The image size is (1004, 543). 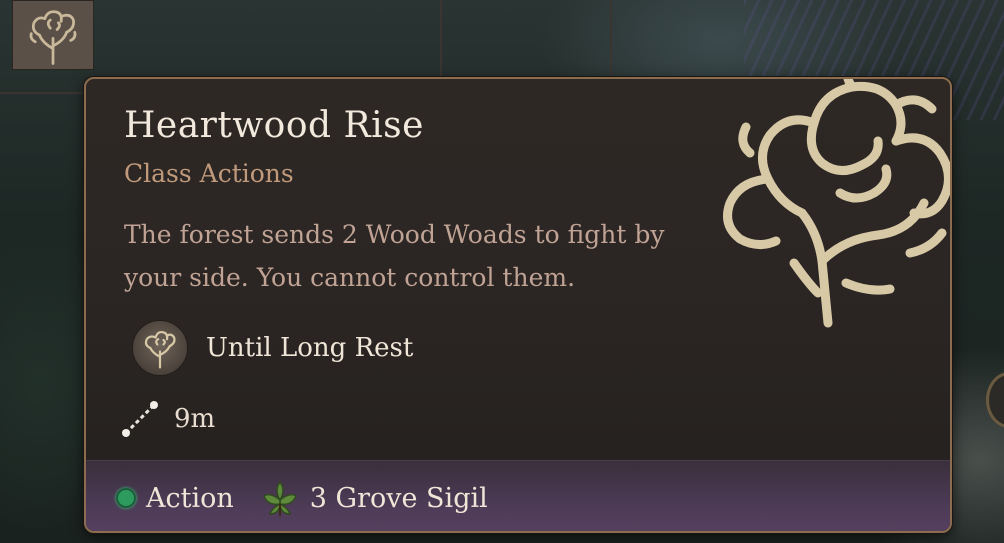 I want to click on ability-category: Class Actions, so click(x=209, y=173).